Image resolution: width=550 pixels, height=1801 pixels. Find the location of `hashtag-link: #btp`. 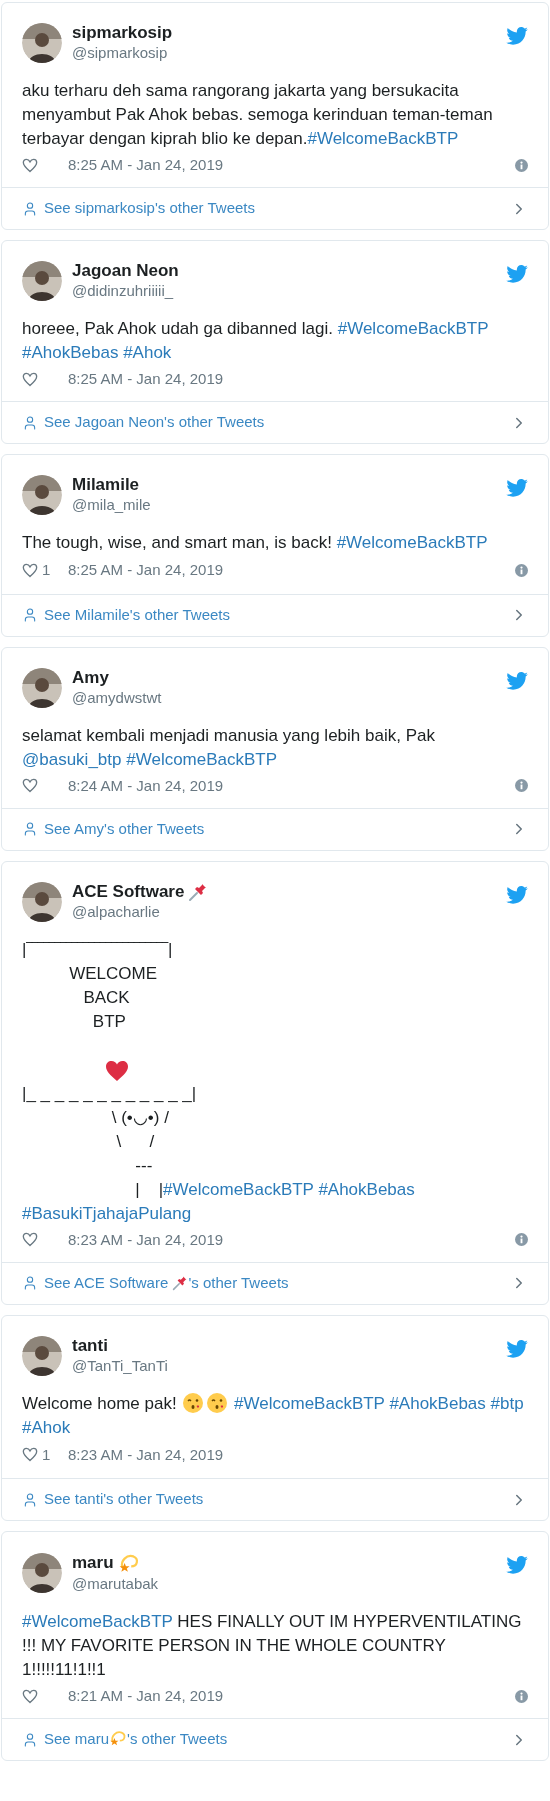

hashtag-link: #btp is located at coordinates (507, 1403).